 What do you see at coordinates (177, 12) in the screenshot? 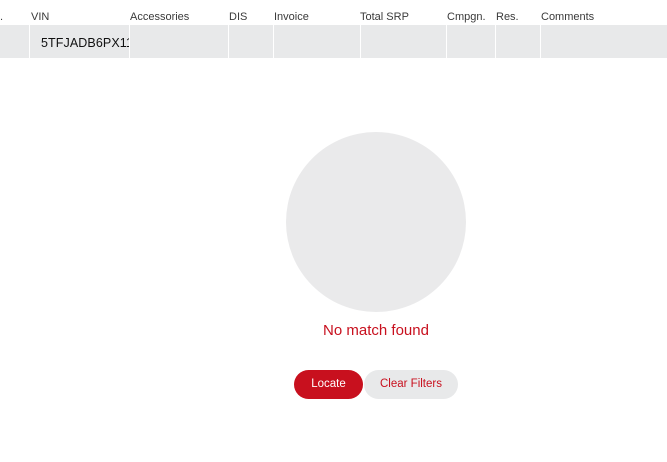
I see `column-header-accessories: Accessories` at bounding box center [177, 12].